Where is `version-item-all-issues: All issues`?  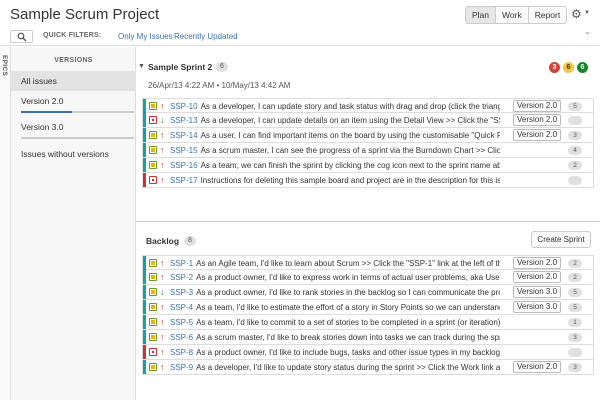
version-item-all-issues: All issues is located at coordinates (73, 81).